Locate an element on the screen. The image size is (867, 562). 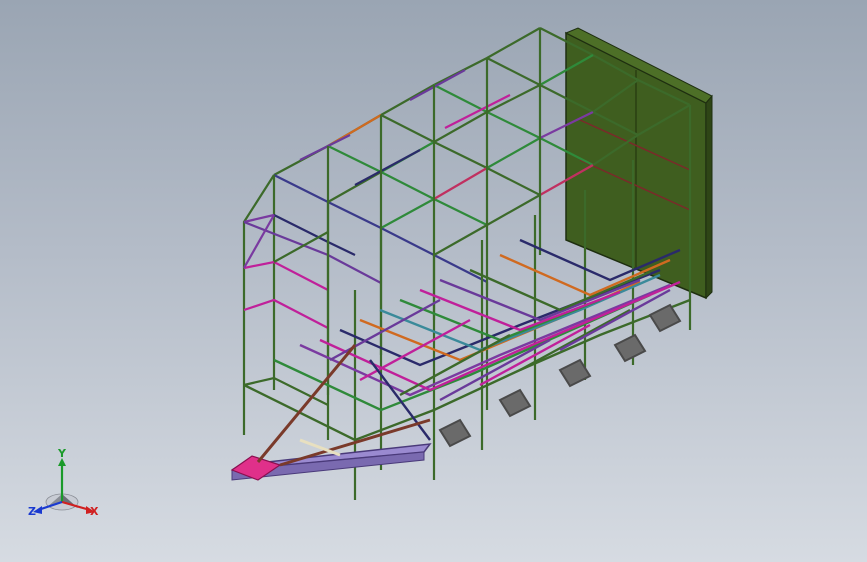
tow-tongue is located at coordinates (331, 412).